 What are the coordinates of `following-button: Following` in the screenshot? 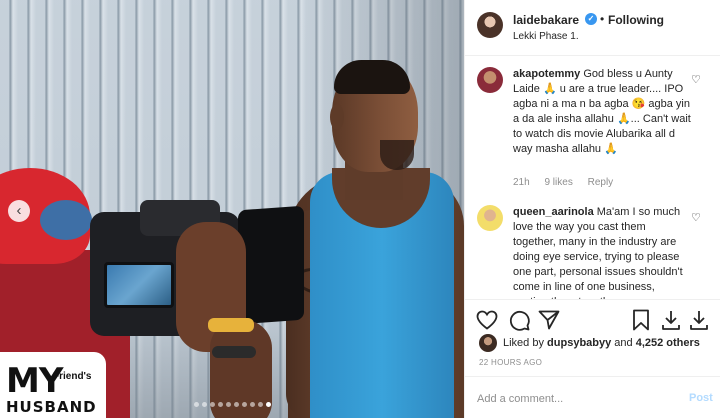 It's located at (636, 20).